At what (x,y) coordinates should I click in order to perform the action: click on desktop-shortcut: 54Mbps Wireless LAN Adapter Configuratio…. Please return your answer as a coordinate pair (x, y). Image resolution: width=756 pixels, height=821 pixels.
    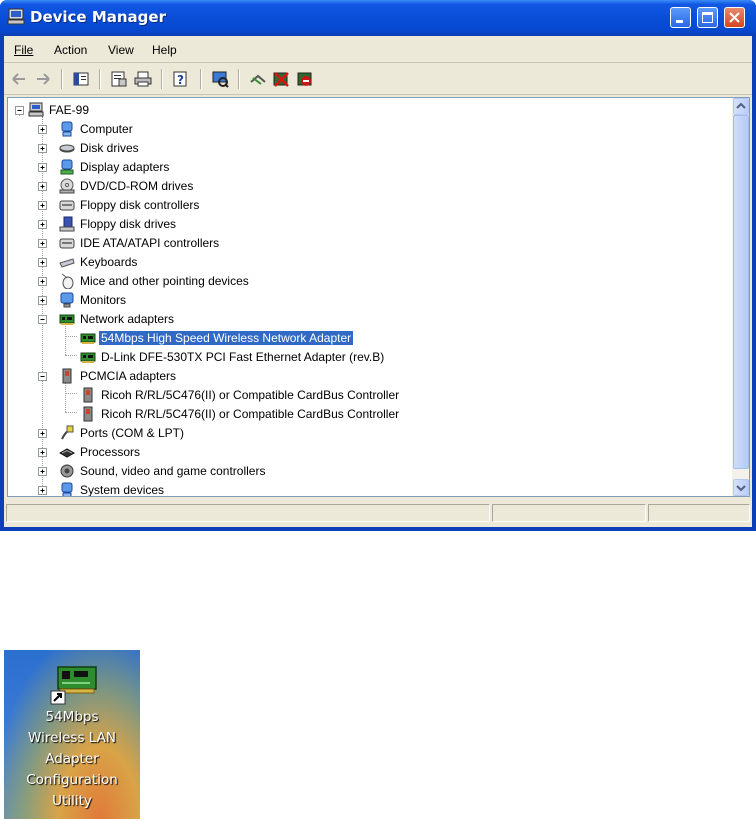
    Looking at the image, I should click on (72, 734).